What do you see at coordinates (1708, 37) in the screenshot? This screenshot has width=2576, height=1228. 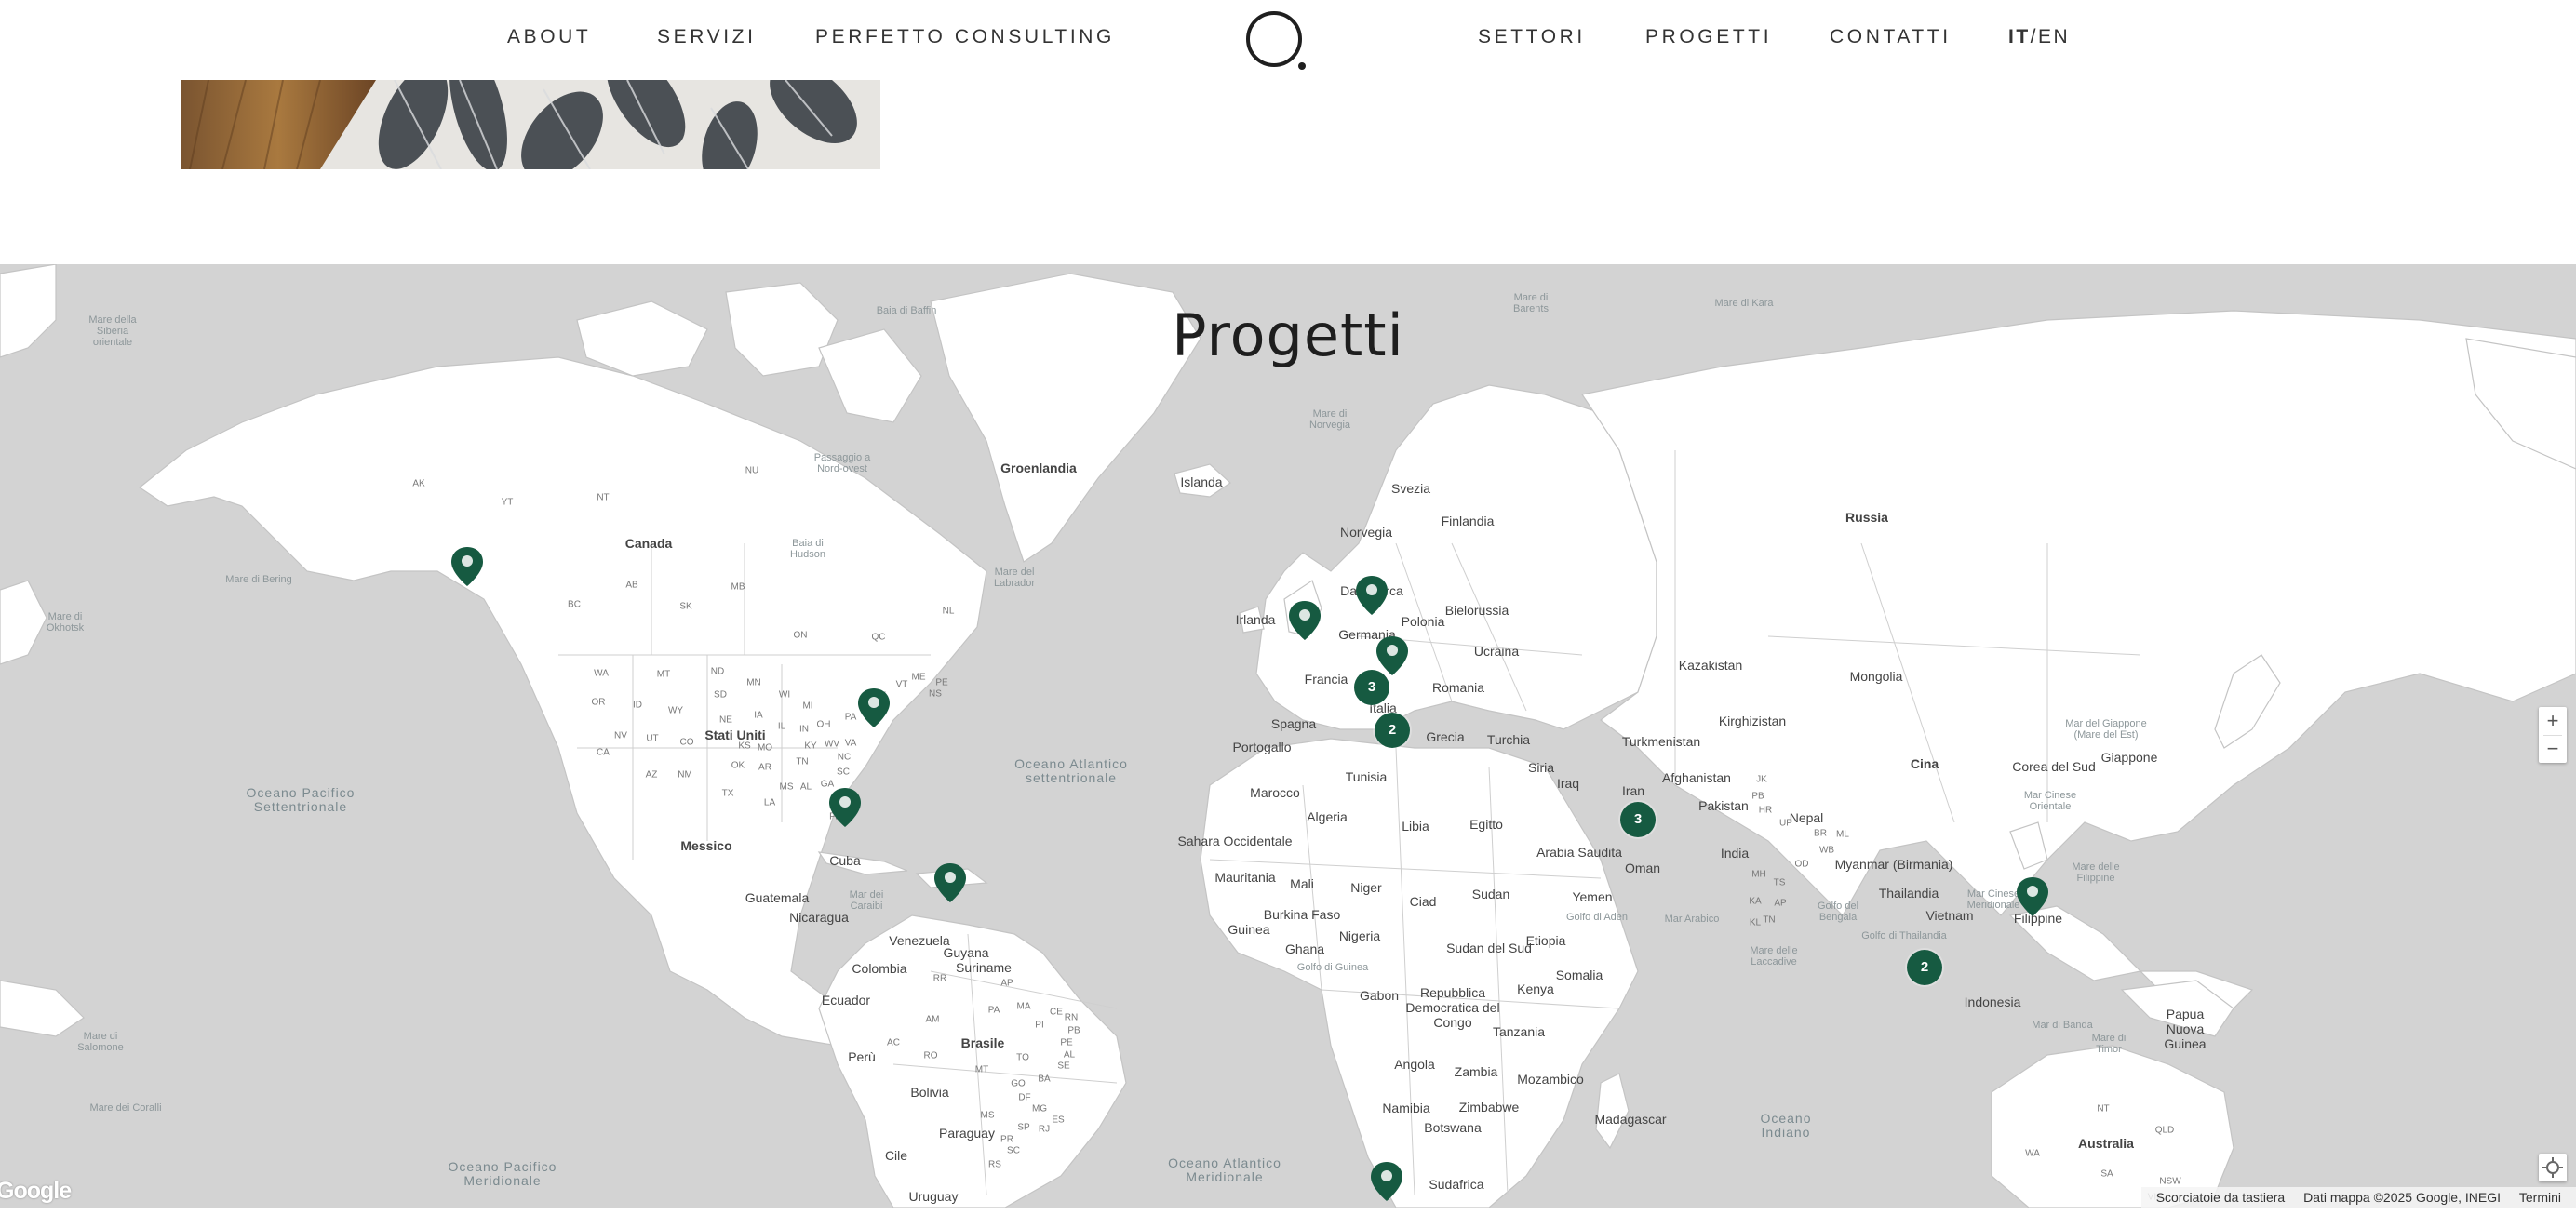 I see `nav-progetti: PROGETTI` at bounding box center [1708, 37].